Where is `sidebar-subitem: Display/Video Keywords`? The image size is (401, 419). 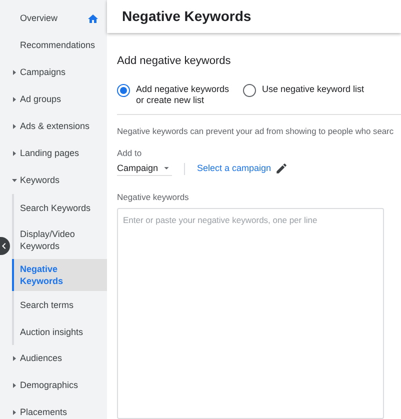 sidebar-subitem: Display/Video Keywords is located at coordinates (59, 240).